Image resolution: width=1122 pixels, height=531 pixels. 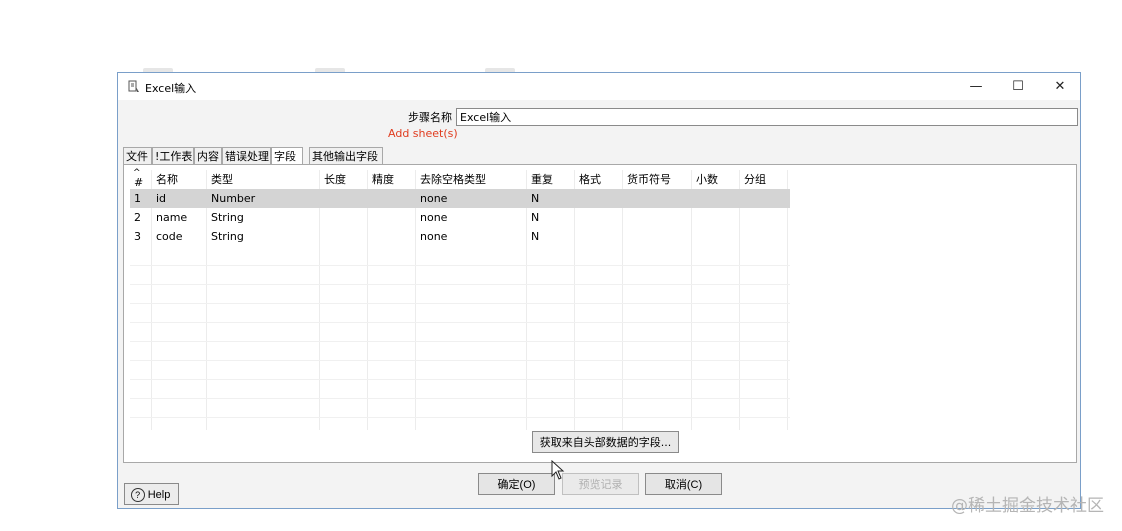 What do you see at coordinates (137, 155) in the screenshot?
I see `tab-file: 文件` at bounding box center [137, 155].